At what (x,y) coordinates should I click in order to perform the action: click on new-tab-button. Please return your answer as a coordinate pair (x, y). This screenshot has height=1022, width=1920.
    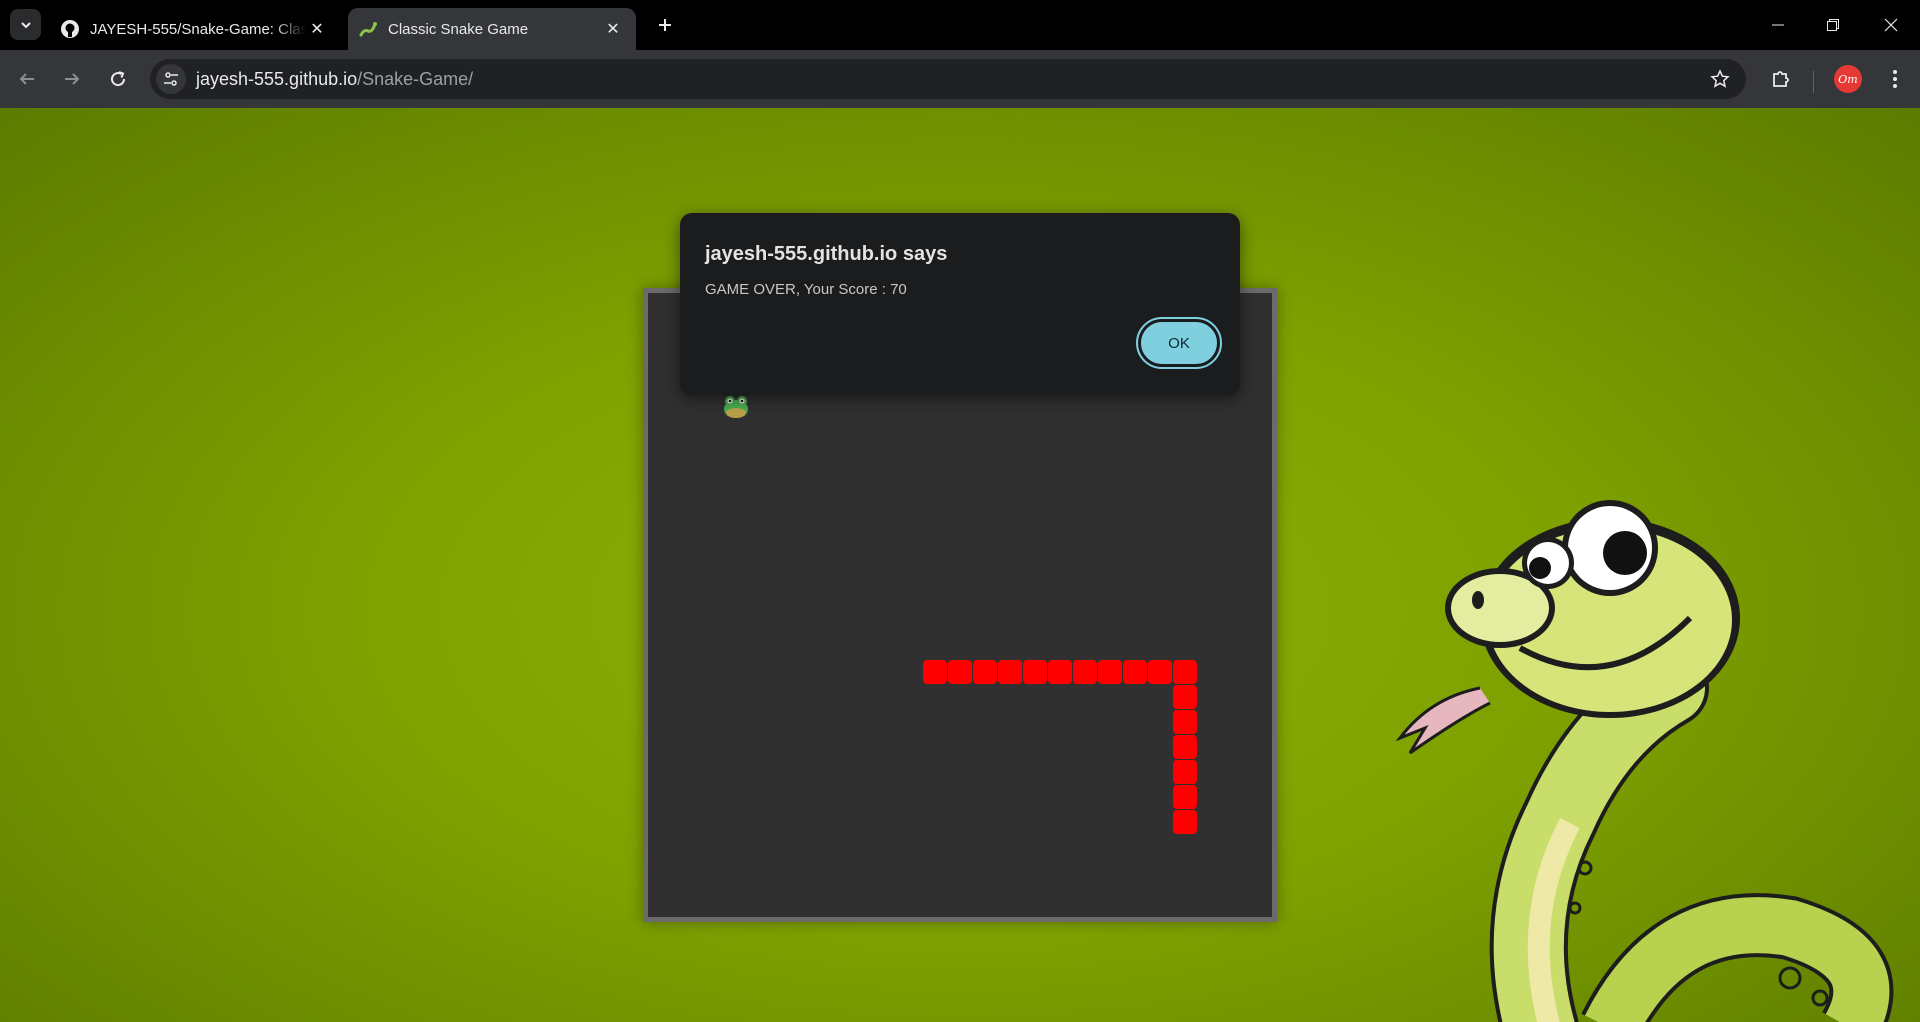
    Looking at the image, I should click on (665, 25).